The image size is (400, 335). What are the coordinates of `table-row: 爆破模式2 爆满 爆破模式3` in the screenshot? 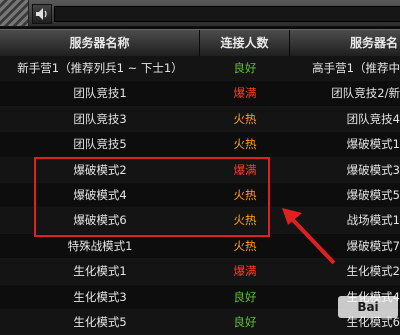 It's located at (200, 170).